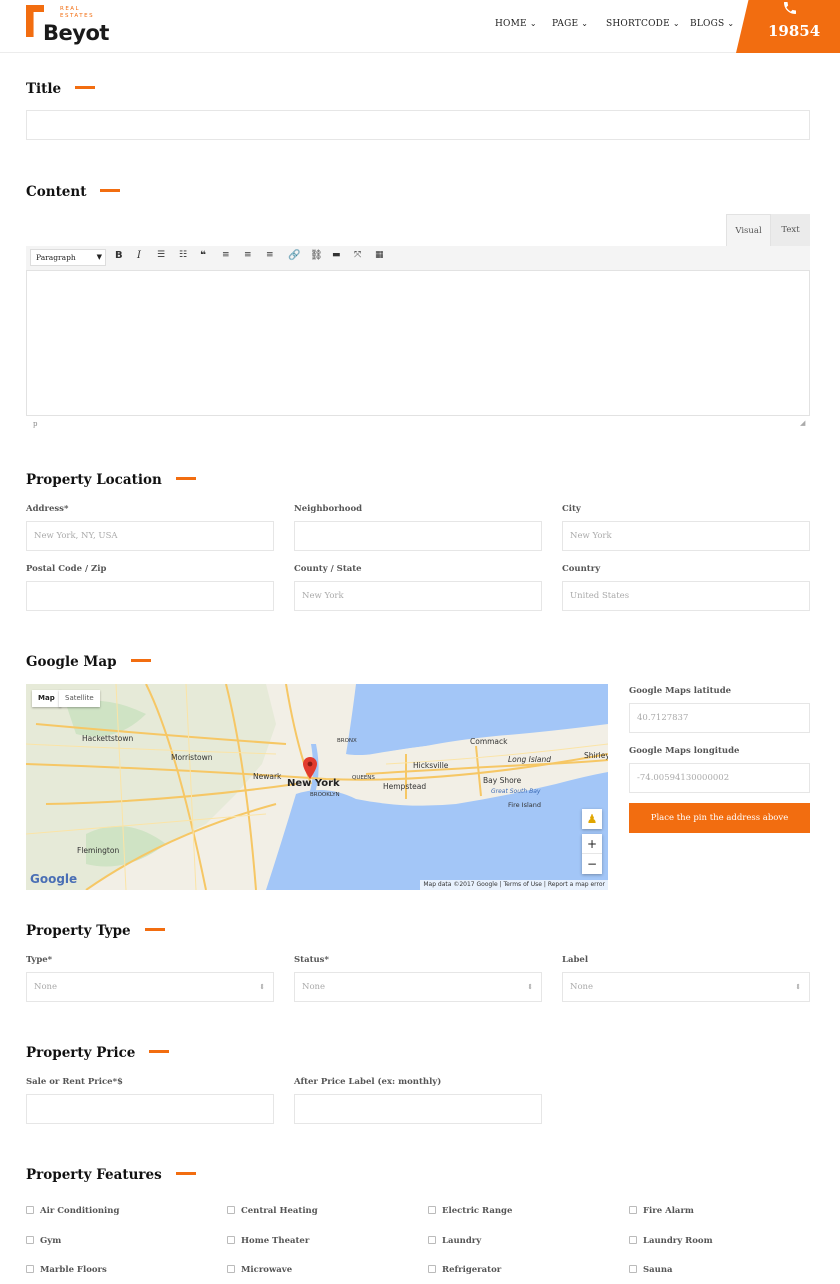 The image size is (840, 1284). I want to click on heading-text: Property Features, so click(94, 1175).